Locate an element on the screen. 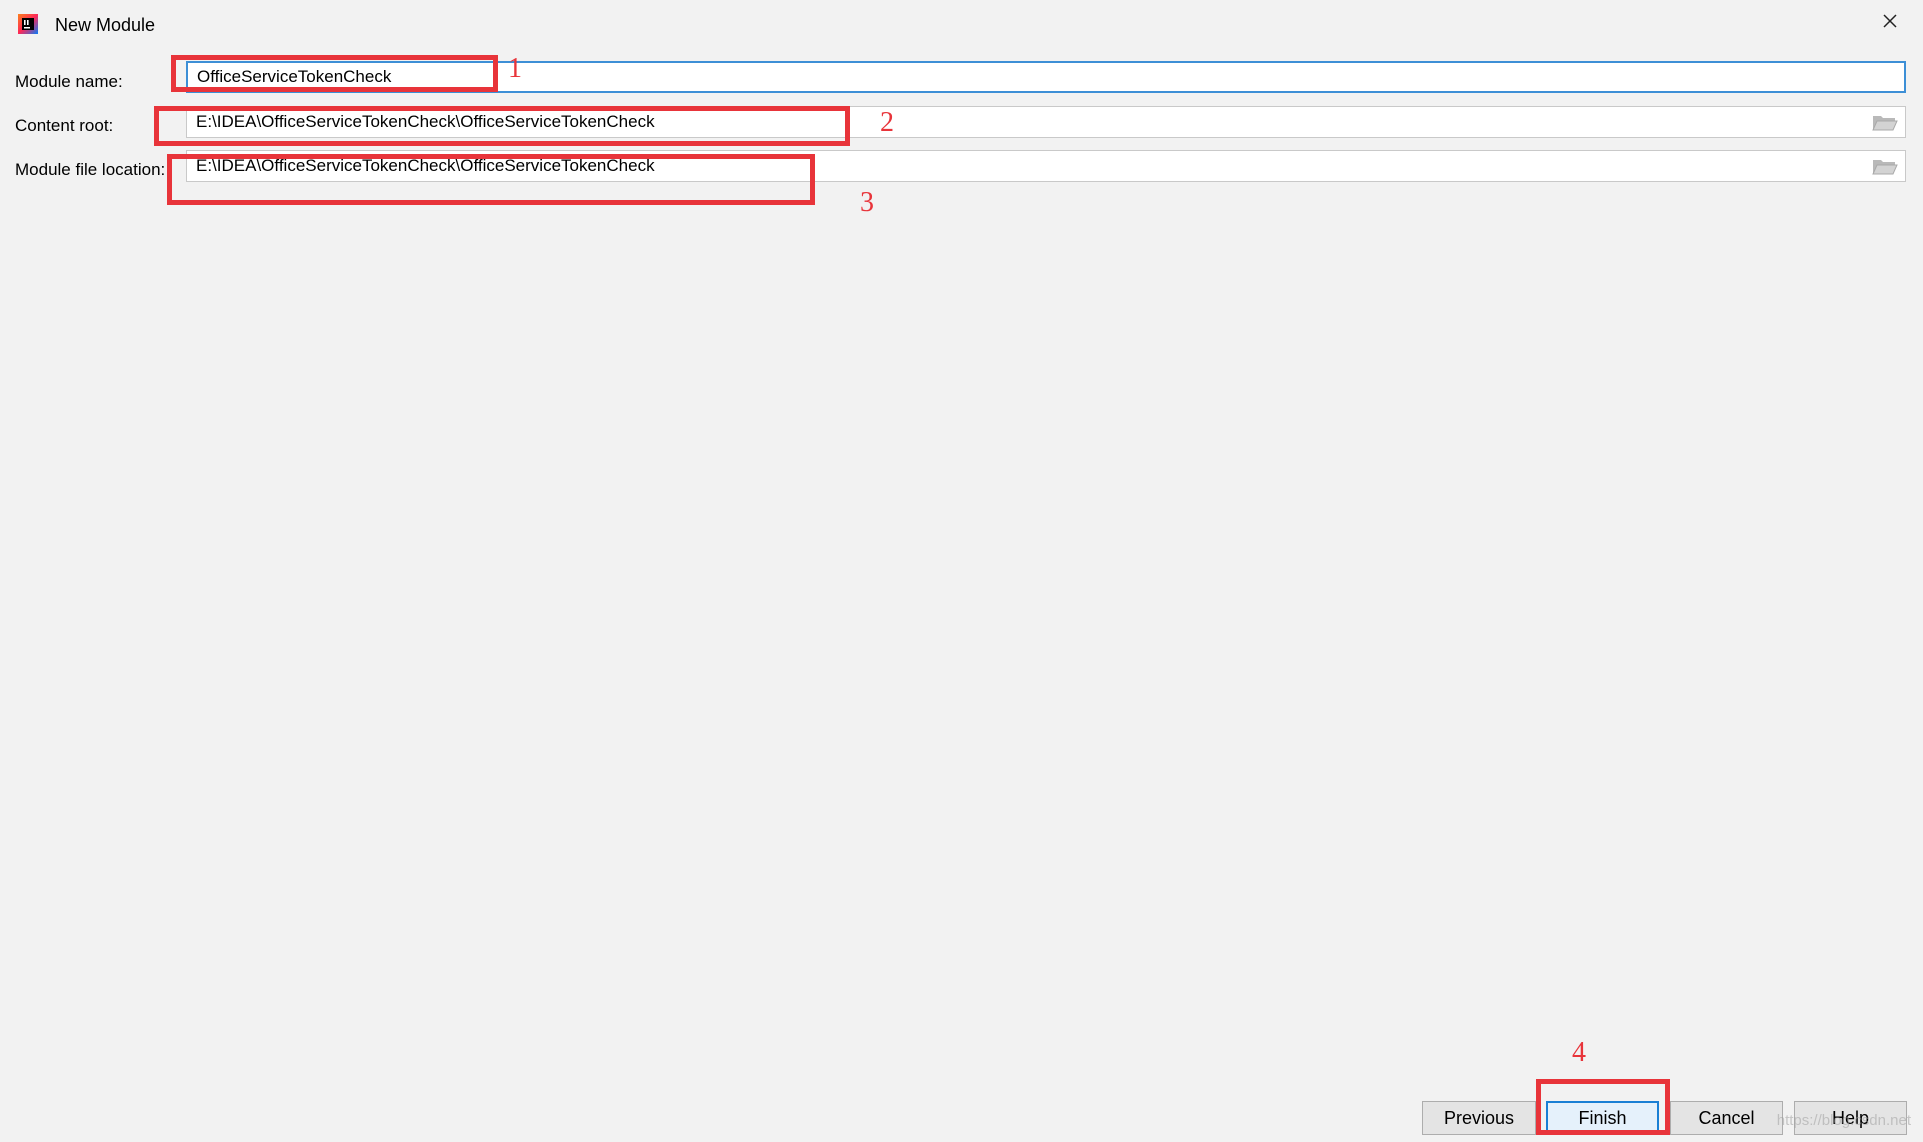 The width and height of the screenshot is (1923, 1142). module-file-location-field is located at coordinates (1046, 166).